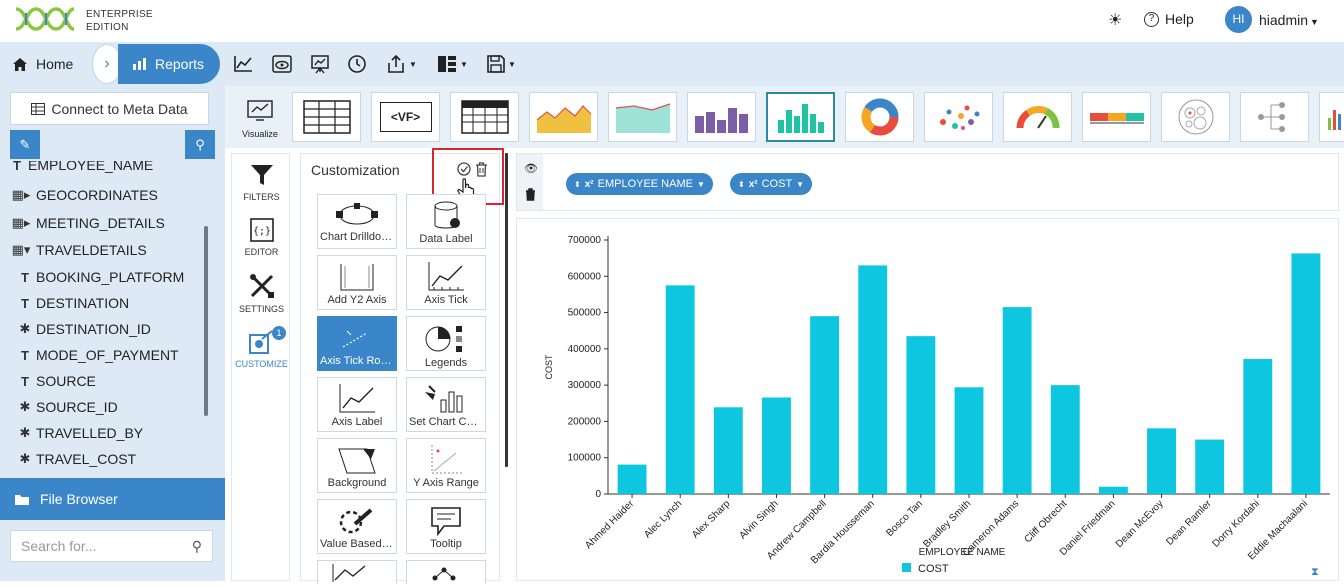 This screenshot has width=1344, height=587. What do you see at coordinates (110, 277) in the screenshot?
I see `tree-item-label: BOOKING_PLATFORM` at bounding box center [110, 277].